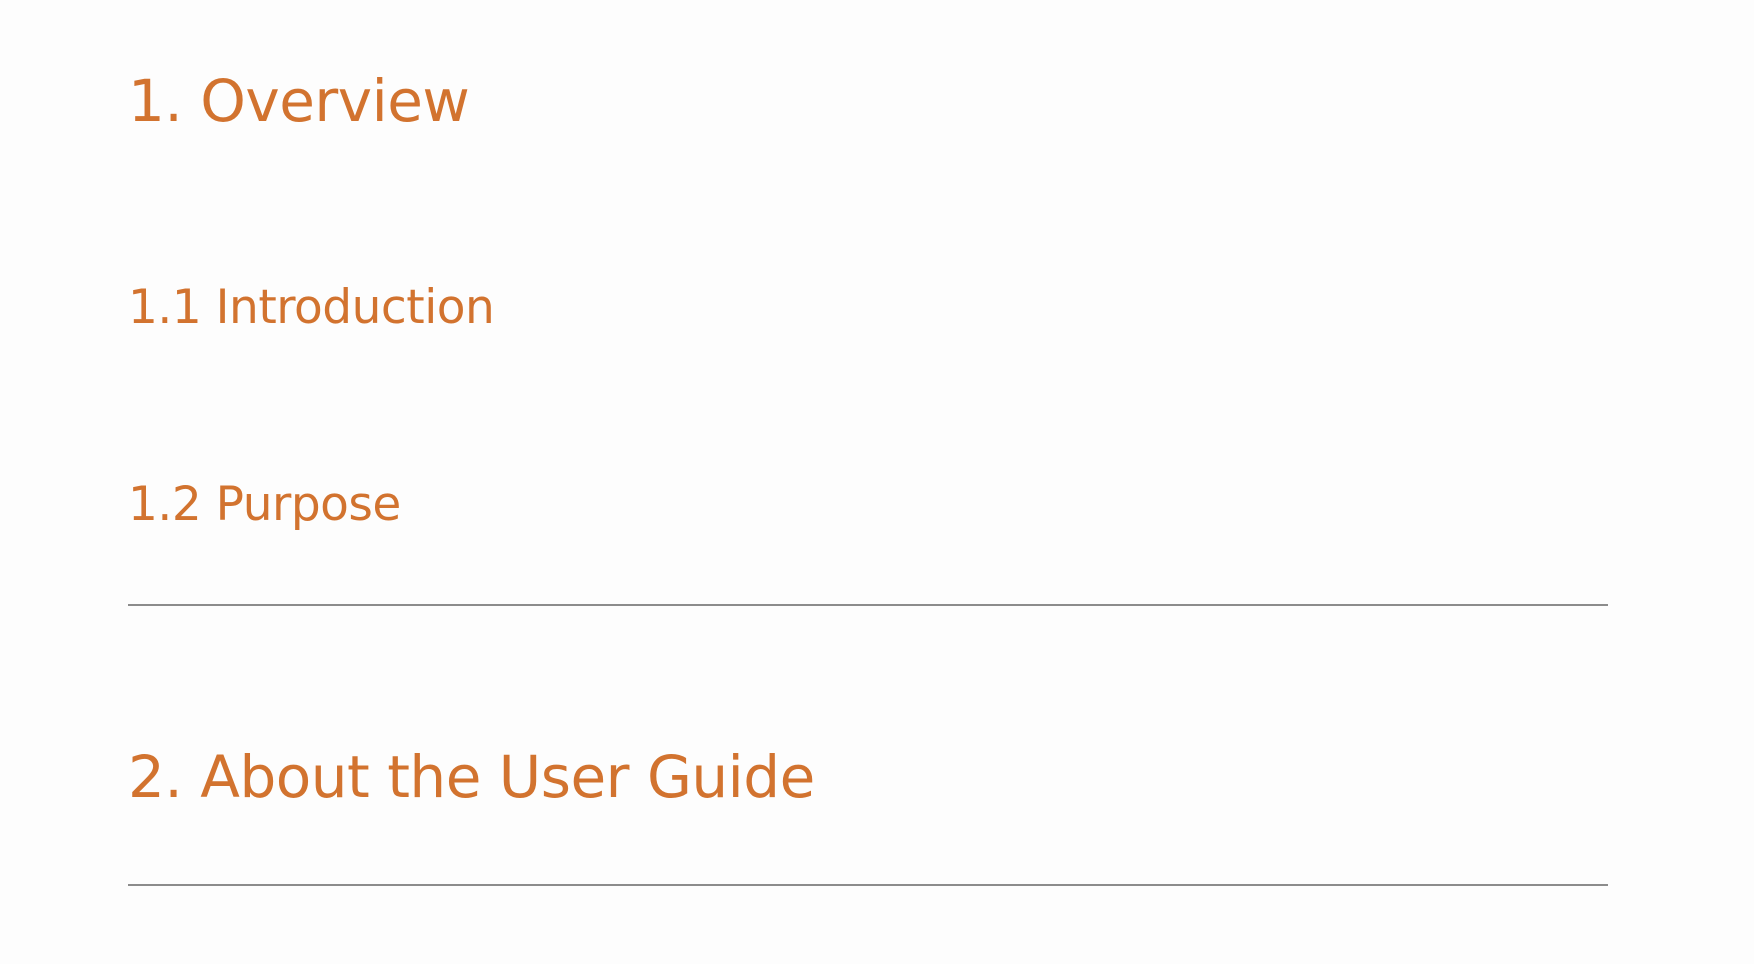 Image resolution: width=1754 pixels, height=964 pixels. What do you see at coordinates (264, 504) in the screenshot?
I see `subsection-heading-purpose: 1.2 Purpose` at bounding box center [264, 504].